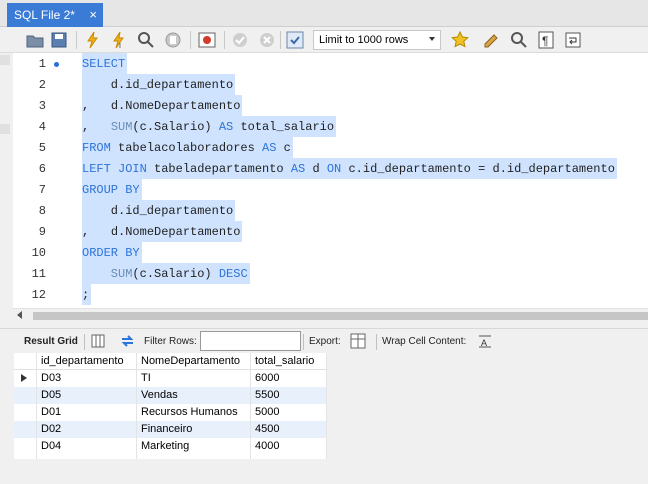 This screenshot has height=484, width=648. What do you see at coordinates (330, 105) in the screenshot?
I see `code-line: 3, d.NomeDepartamento` at bounding box center [330, 105].